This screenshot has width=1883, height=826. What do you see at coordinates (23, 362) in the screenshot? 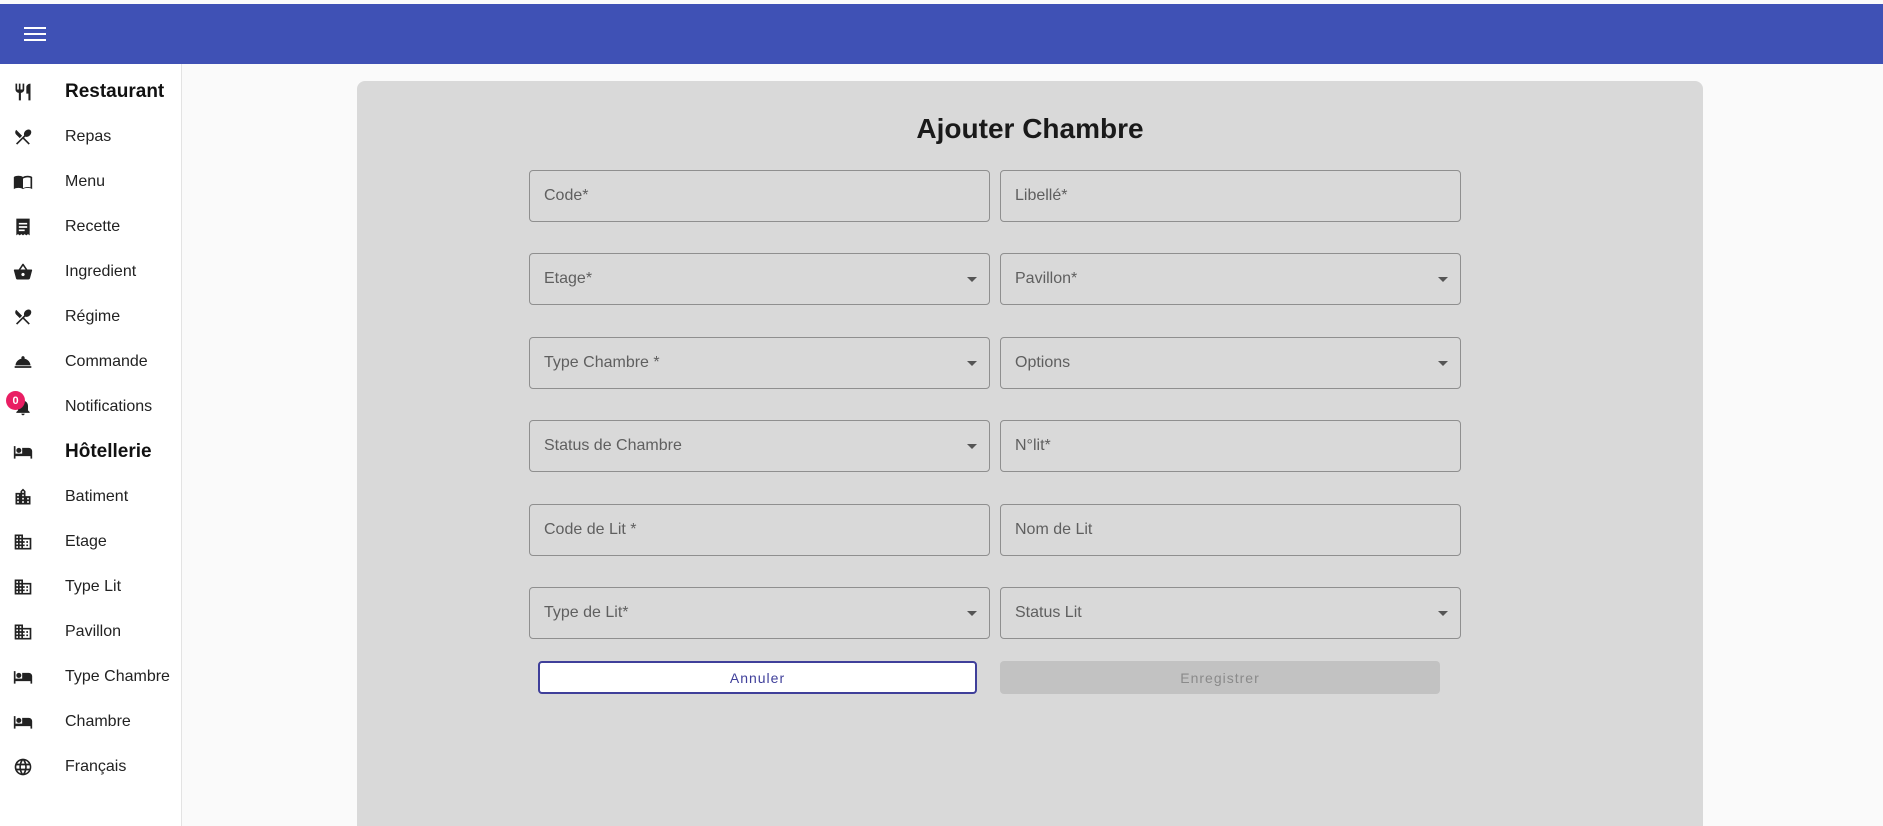
I see `cloche-icon` at bounding box center [23, 362].